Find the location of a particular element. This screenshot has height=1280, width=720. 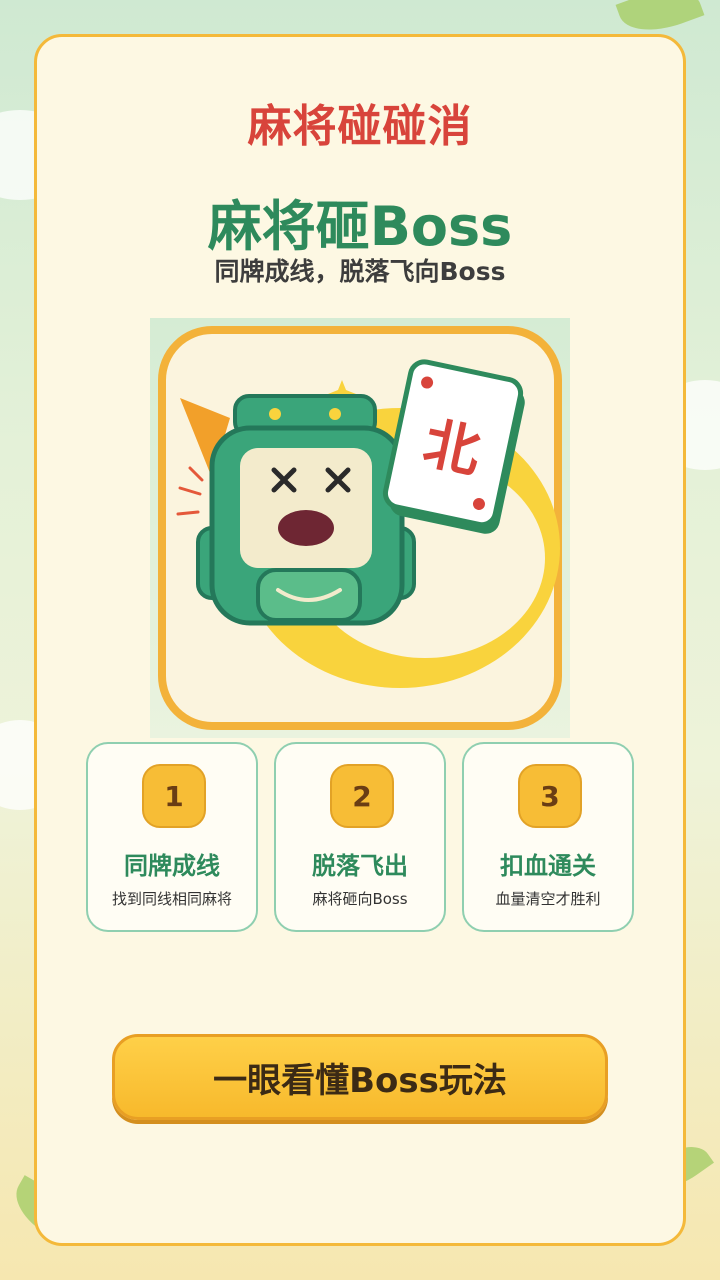

step-description: 血量清空才胜利 is located at coordinates (548, 899).